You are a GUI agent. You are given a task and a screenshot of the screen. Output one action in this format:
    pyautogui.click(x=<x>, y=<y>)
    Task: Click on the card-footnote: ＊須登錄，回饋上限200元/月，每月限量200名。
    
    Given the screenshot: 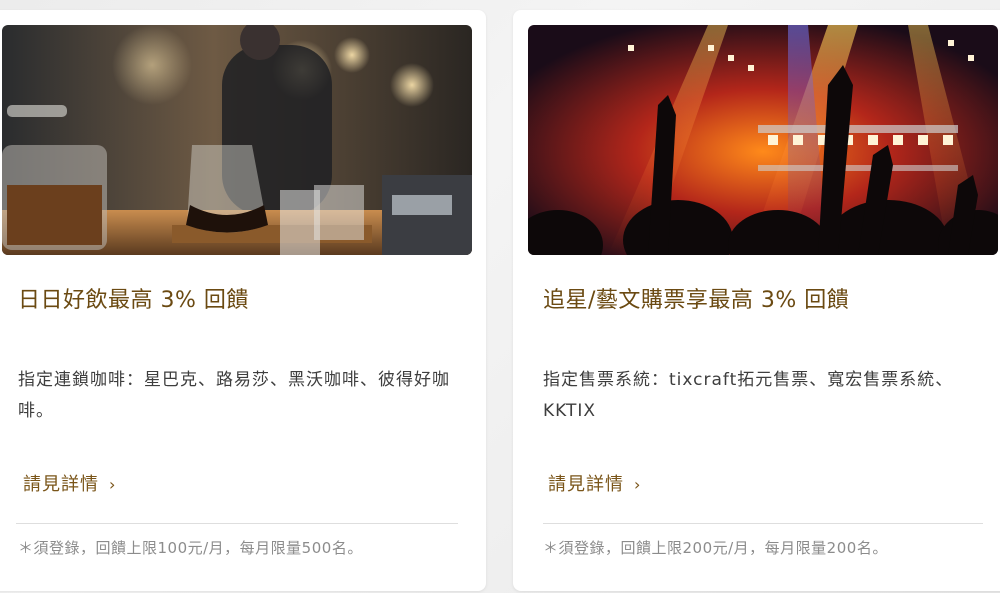 What is the action you would take?
    pyautogui.click(x=715, y=548)
    